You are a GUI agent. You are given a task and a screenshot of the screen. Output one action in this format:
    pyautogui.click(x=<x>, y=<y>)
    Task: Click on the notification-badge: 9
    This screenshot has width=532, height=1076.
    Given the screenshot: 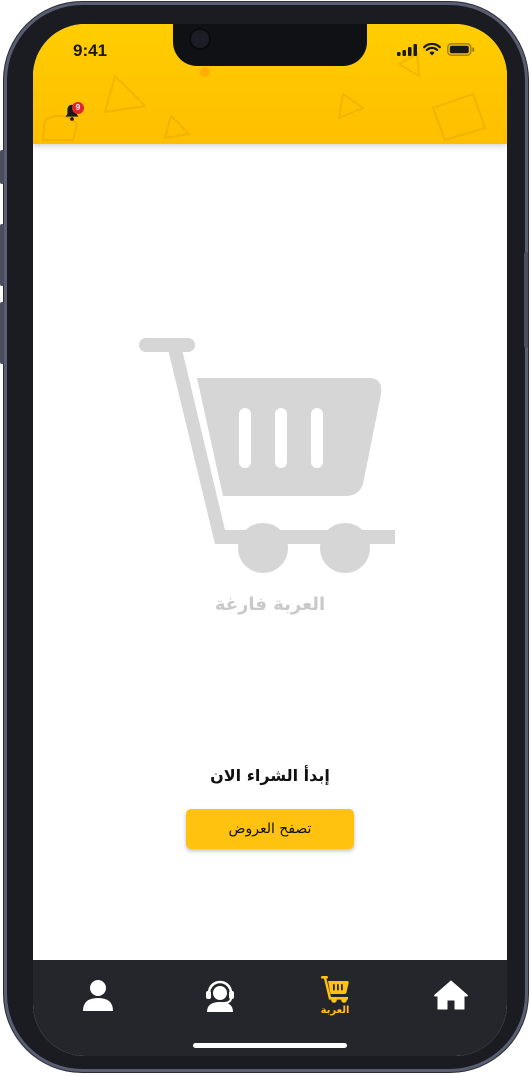 What is the action you would take?
    pyautogui.click(x=78, y=108)
    